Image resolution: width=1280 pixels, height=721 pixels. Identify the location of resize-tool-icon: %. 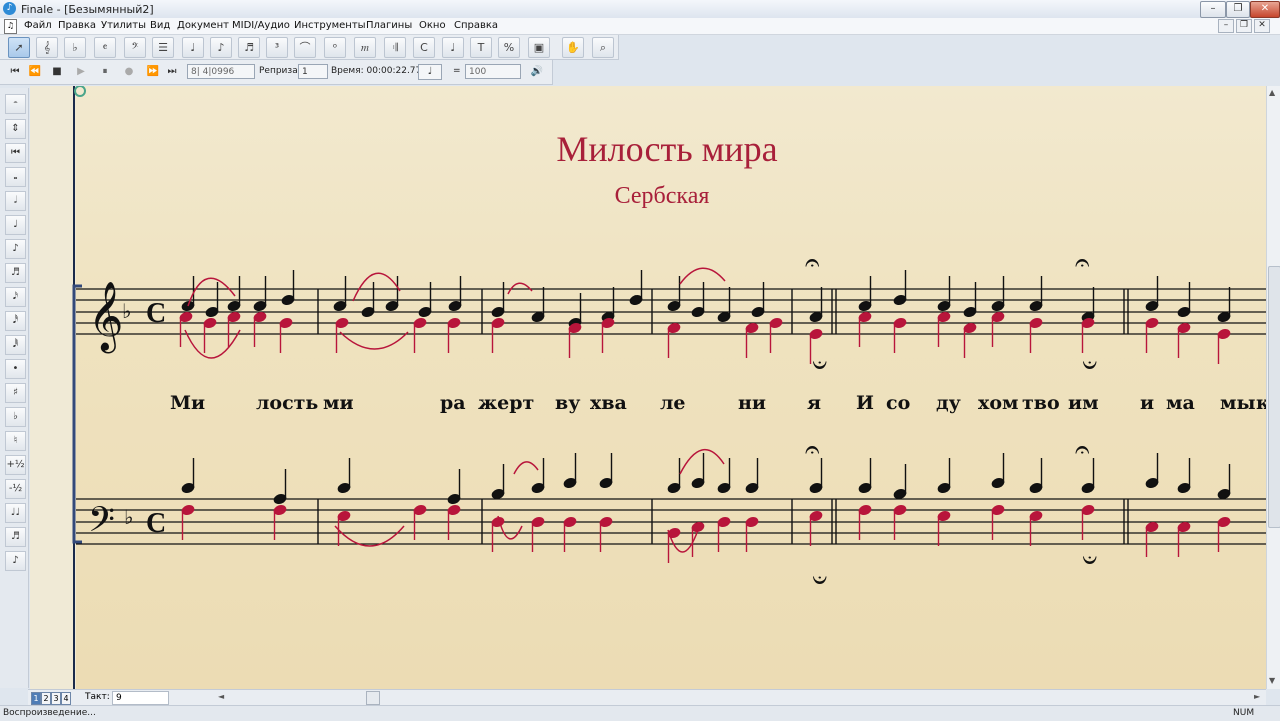
(509, 47).